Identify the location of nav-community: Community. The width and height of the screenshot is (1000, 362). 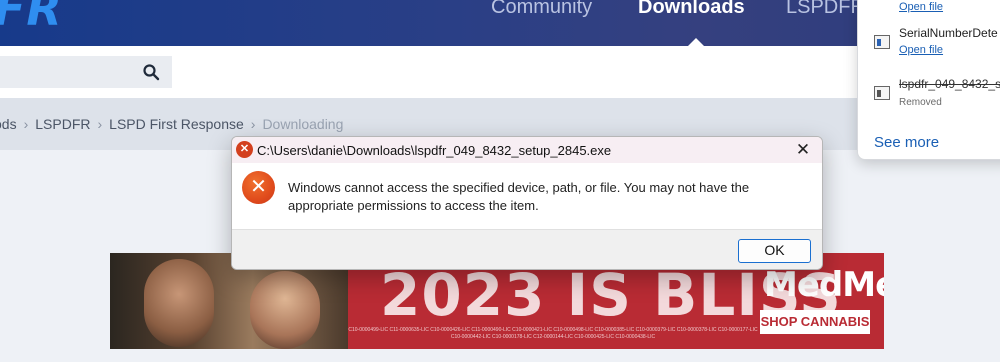
(541, 9).